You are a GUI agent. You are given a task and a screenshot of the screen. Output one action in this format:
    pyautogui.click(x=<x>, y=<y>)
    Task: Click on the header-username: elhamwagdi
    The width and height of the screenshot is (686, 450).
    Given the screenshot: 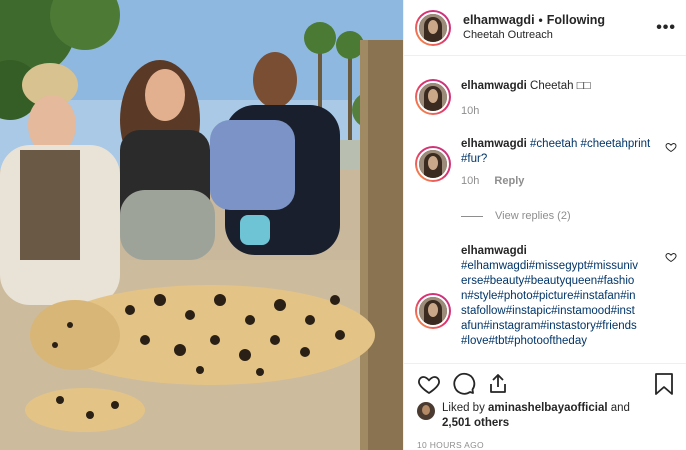 What is the action you would take?
    pyautogui.click(x=499, y=20)
    